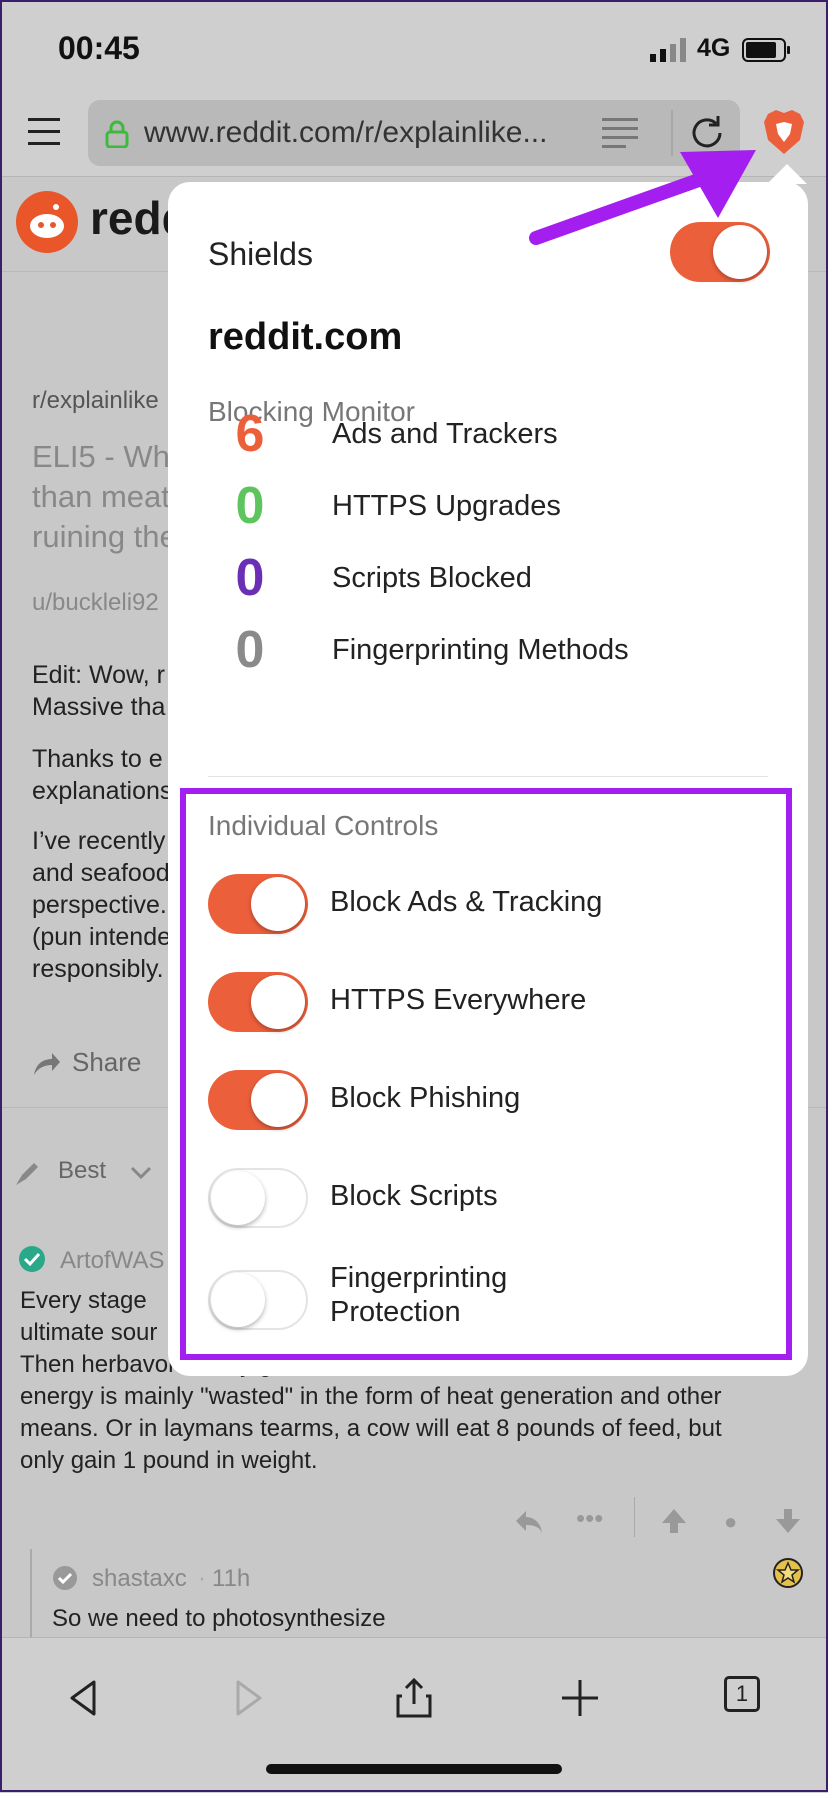  I want to click on reply-time: 11h, so click(231, 1578).